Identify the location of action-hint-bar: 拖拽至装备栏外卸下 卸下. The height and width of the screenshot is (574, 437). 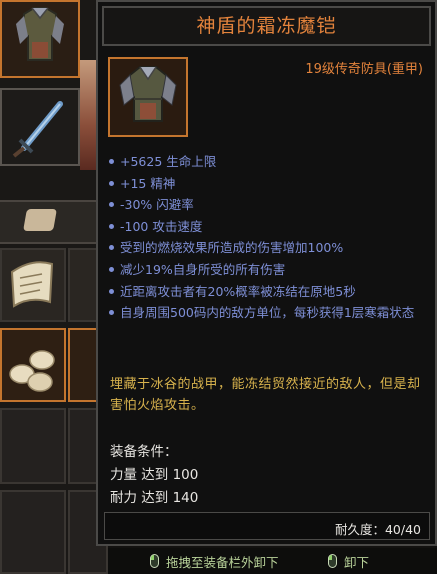
(272, 561).